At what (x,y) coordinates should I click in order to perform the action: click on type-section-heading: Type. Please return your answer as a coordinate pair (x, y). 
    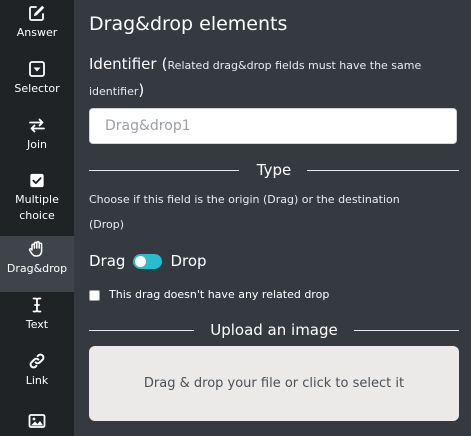
    Looking at the image, I should click on (274, 170).